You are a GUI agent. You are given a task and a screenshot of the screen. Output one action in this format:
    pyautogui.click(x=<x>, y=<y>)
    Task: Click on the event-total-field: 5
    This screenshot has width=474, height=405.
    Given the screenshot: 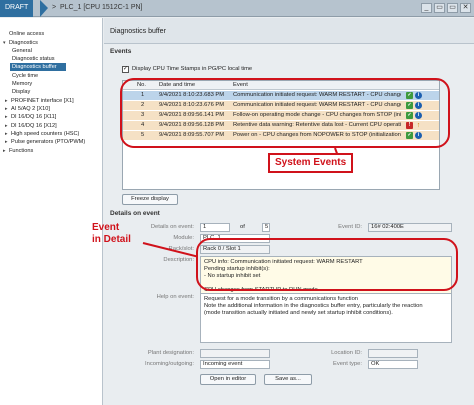 What is the action you would take?
    pyautogui.click(x=266, y=227)
    